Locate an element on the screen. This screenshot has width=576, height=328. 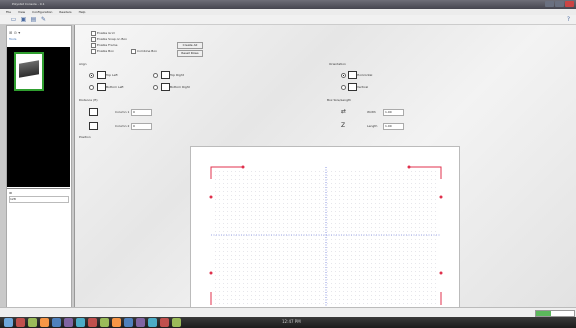
menu-file: File is located at coordinates (8, 12).